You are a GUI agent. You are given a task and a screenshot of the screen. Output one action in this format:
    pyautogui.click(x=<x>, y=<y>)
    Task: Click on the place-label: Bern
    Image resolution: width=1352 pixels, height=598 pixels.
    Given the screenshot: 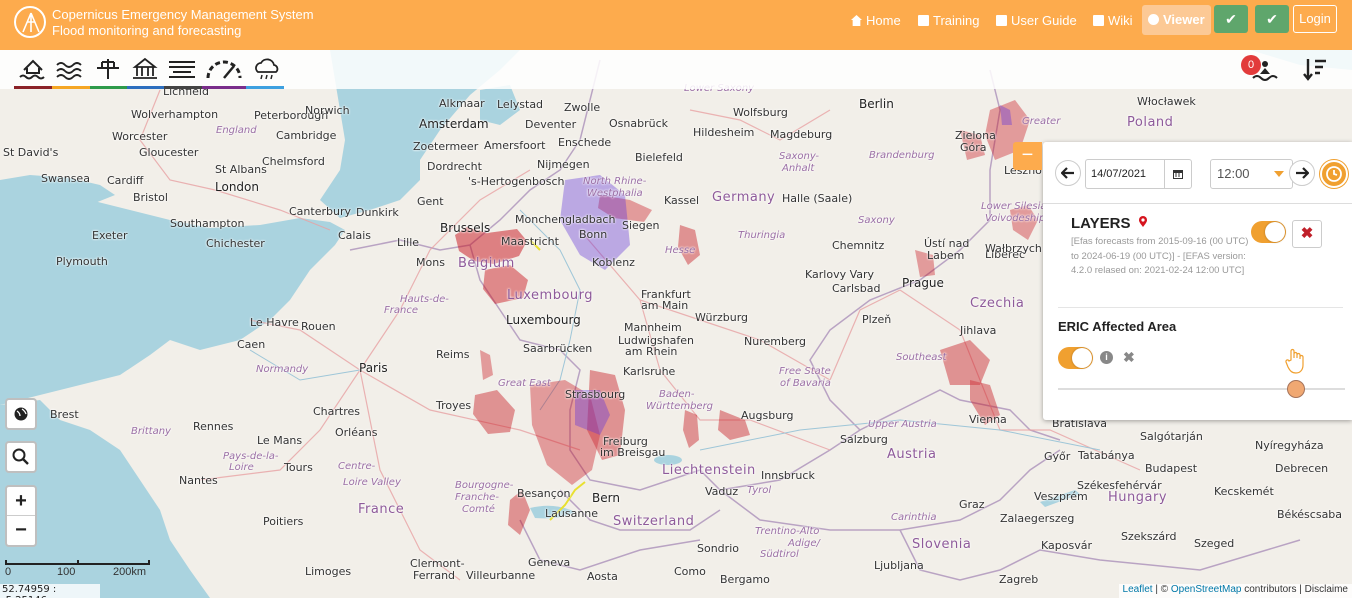 What is the action you would take?
    pyautogui.click(x=606, y=498)
    